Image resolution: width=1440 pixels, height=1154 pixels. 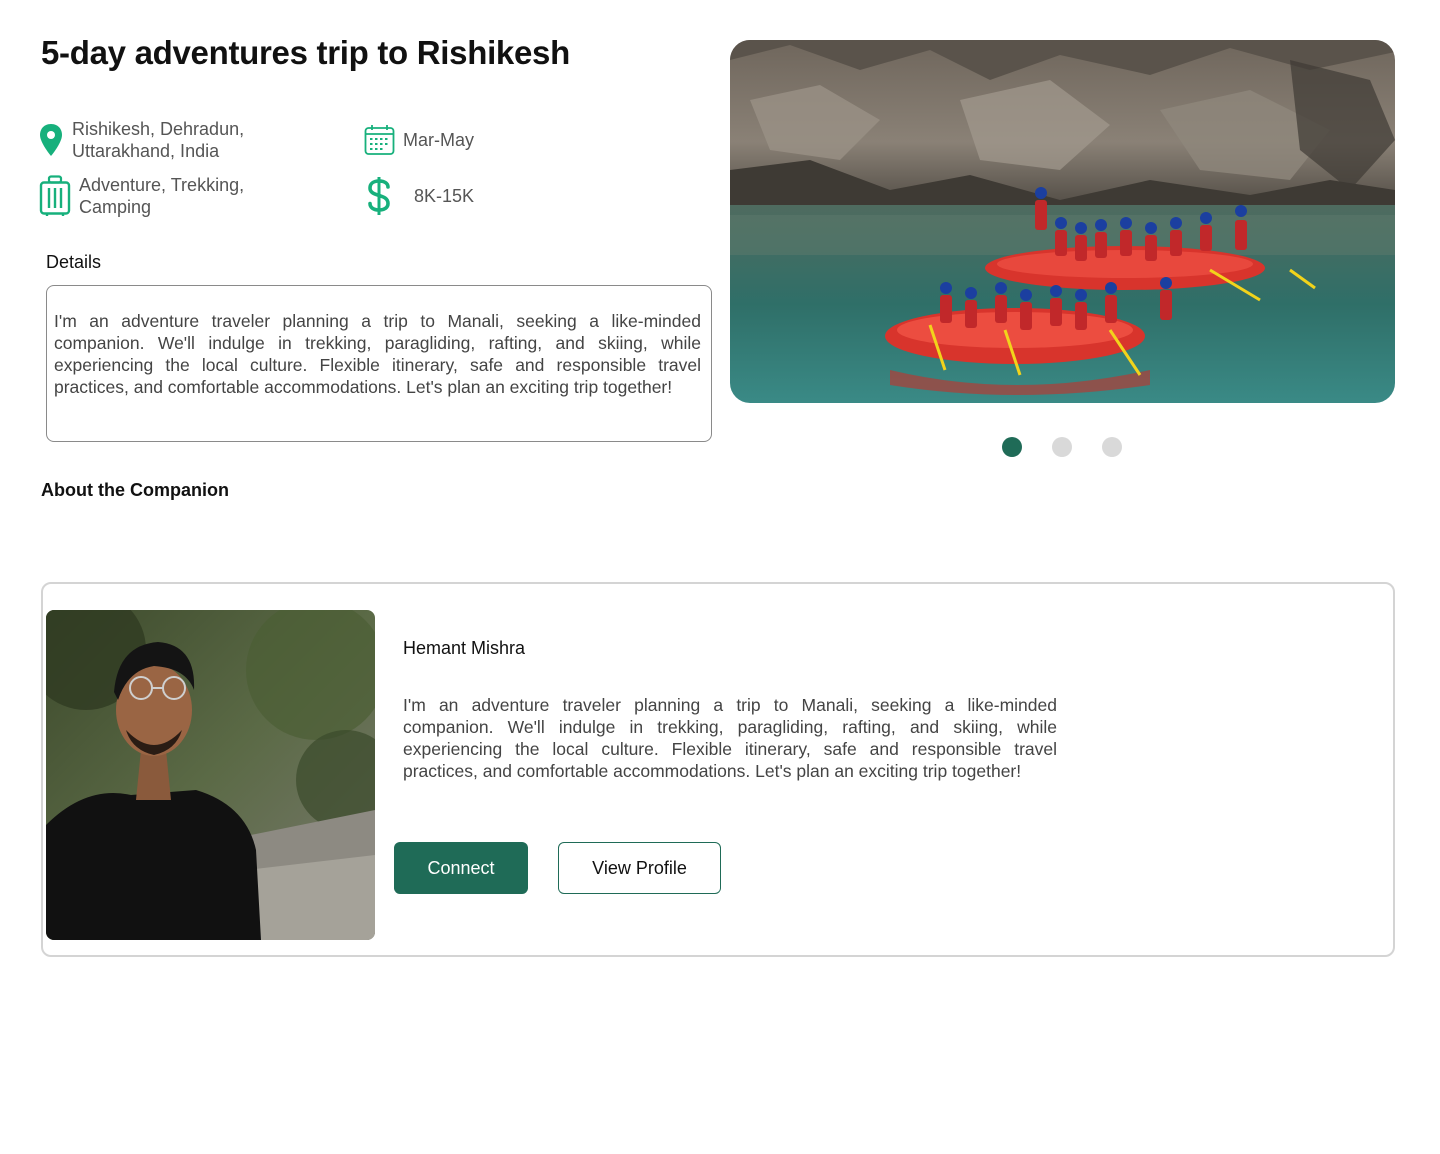 What do you see at coordinates (379, 196) in the screenshot?
I see `dollar-icon` at bounding box center [379, 196].